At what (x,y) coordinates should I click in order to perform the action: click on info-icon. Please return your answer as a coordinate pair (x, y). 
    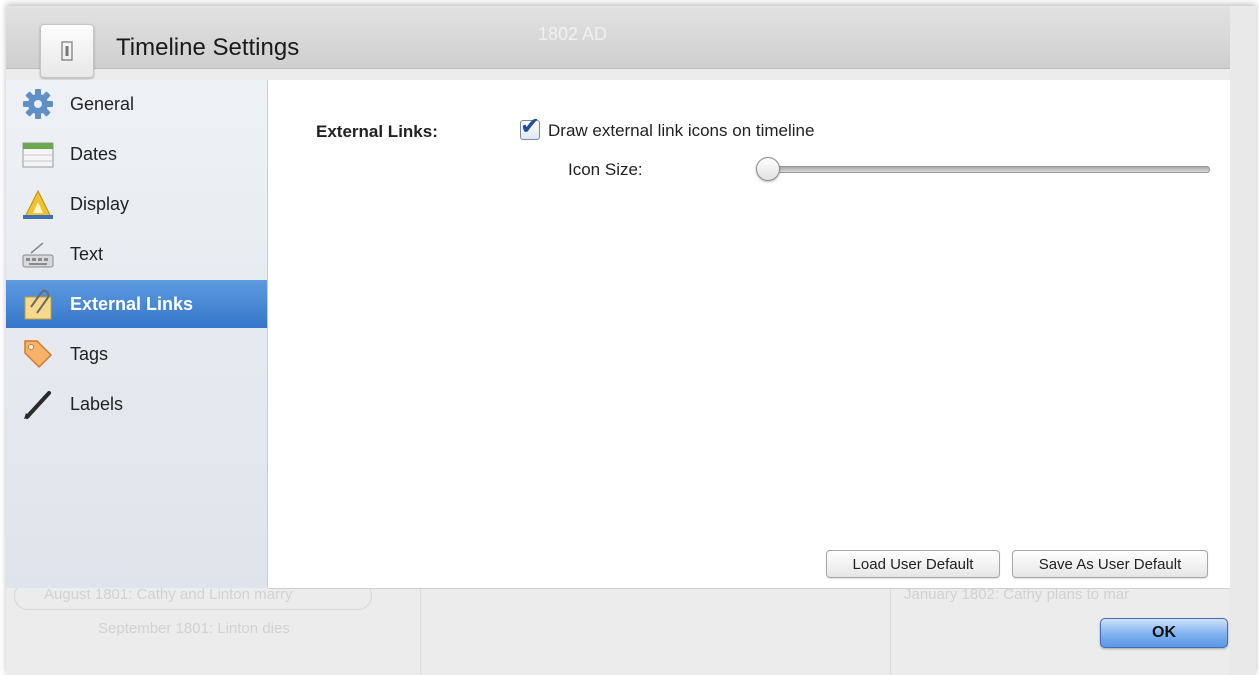
    Looking at the image, I should click on (67, 51).